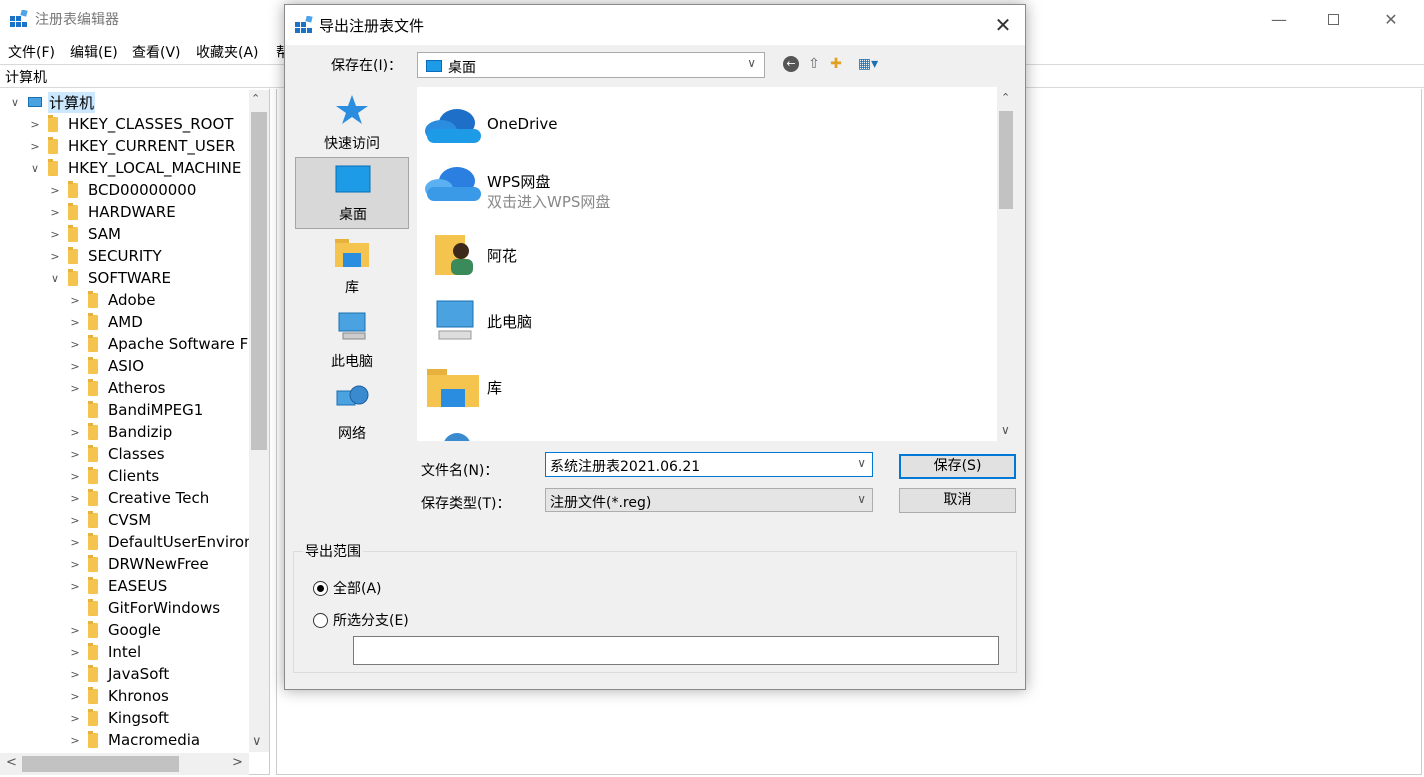  I want to click on radio-selected-icon, so click(320, 588).